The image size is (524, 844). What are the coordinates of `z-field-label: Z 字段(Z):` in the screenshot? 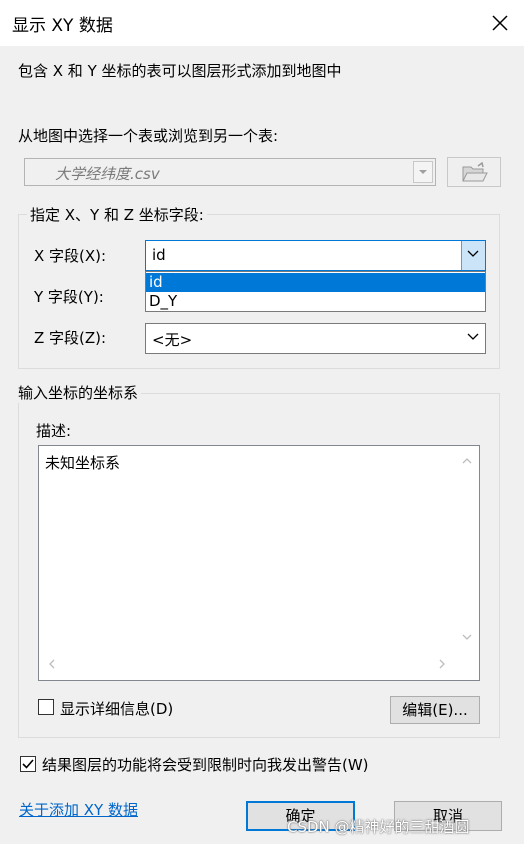 It's located at (70, 338).